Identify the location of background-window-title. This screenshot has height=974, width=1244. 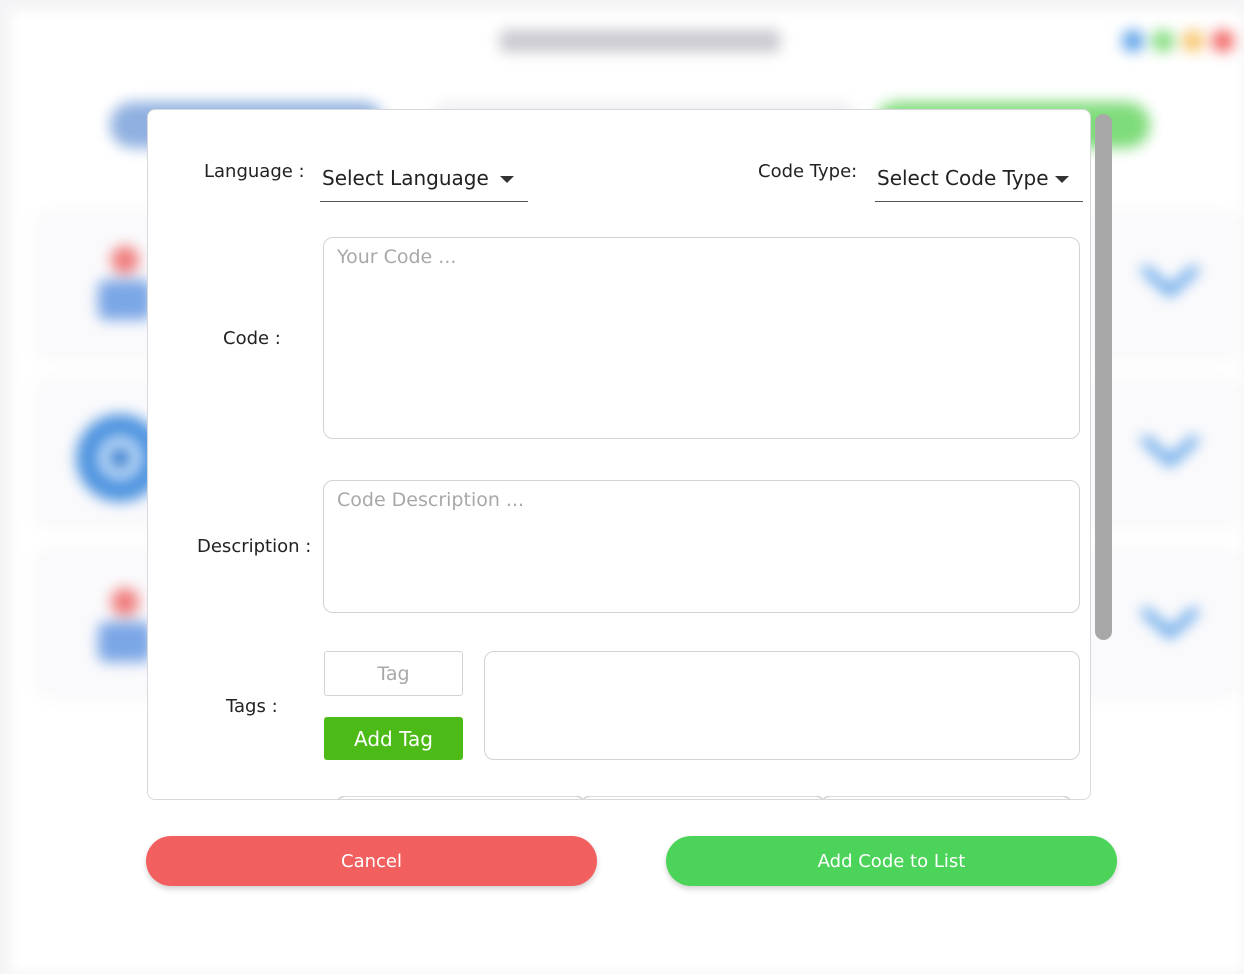
(640, 41).